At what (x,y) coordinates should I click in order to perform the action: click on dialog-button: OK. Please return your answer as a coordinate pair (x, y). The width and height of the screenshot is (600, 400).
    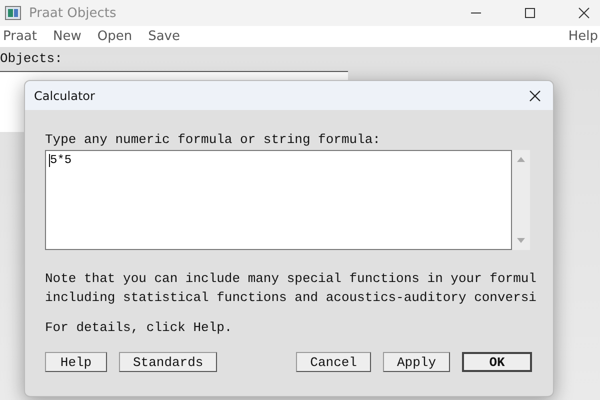
    Looking at the image, I should click on (497, 362).